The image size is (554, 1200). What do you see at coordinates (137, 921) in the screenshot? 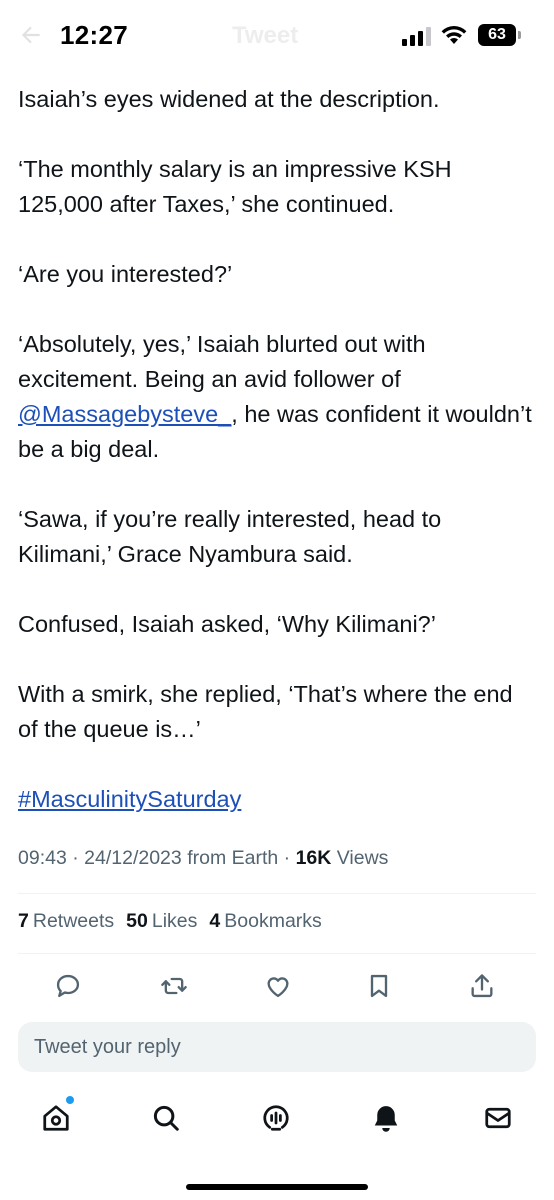
I see `likes-count: 50` at bounding box center [137, 921].